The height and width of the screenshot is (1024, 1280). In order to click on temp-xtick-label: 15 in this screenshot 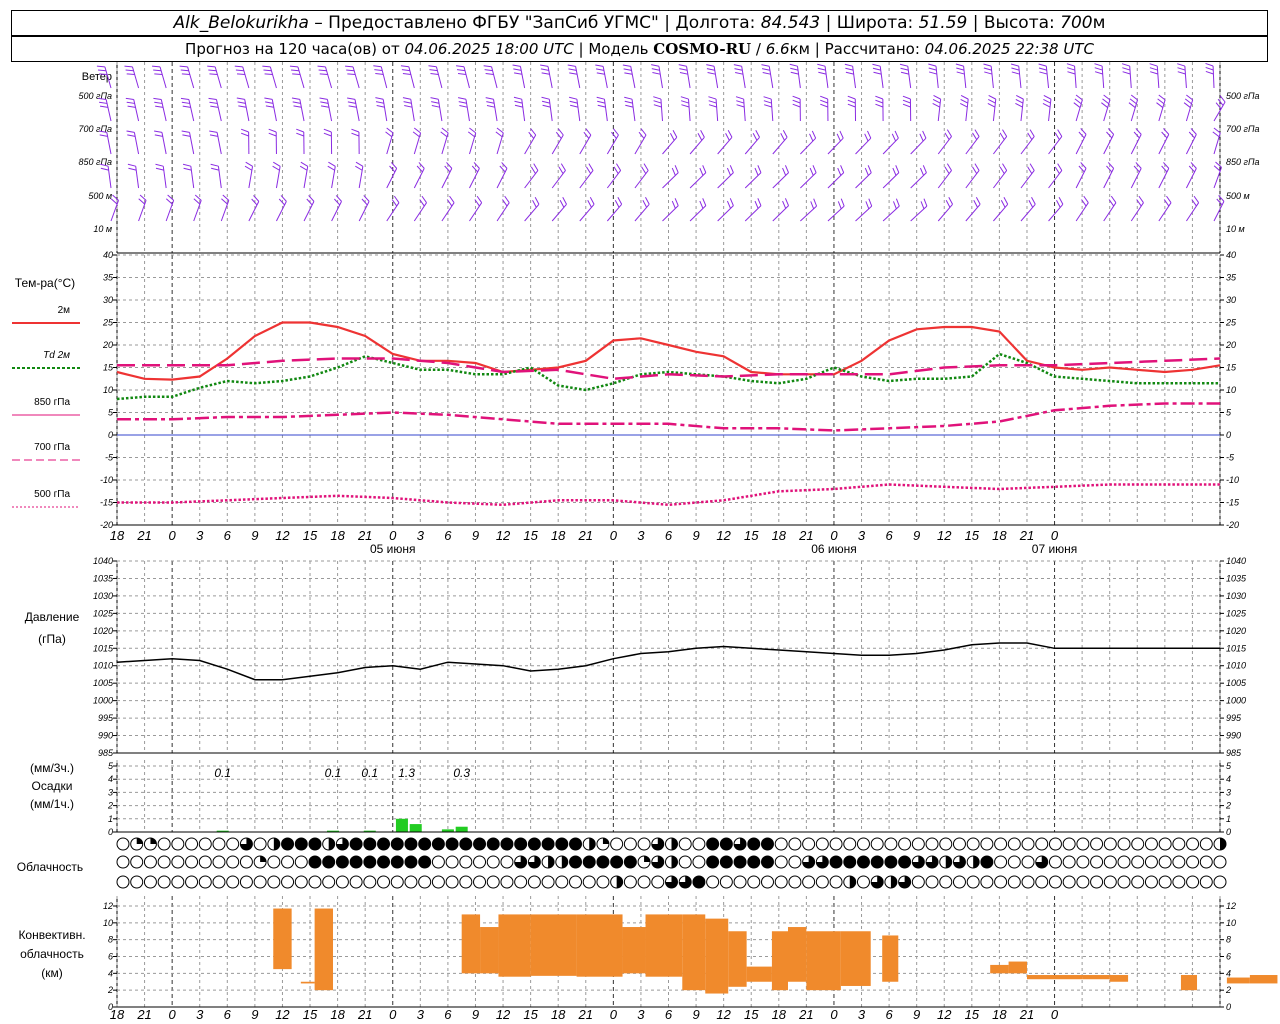, I will do `click(310, 535)`.